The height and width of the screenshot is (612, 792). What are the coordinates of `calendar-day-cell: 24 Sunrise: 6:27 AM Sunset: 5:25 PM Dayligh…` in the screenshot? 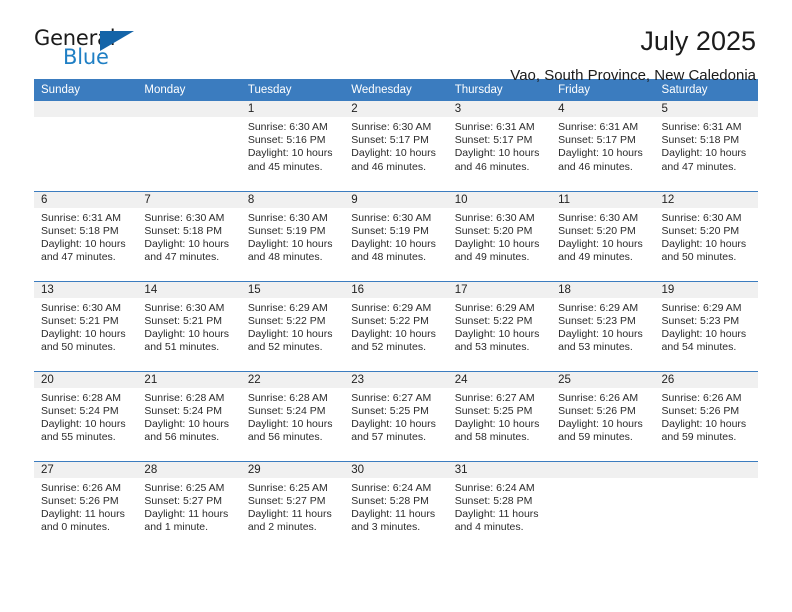 It's located at (499, 416).